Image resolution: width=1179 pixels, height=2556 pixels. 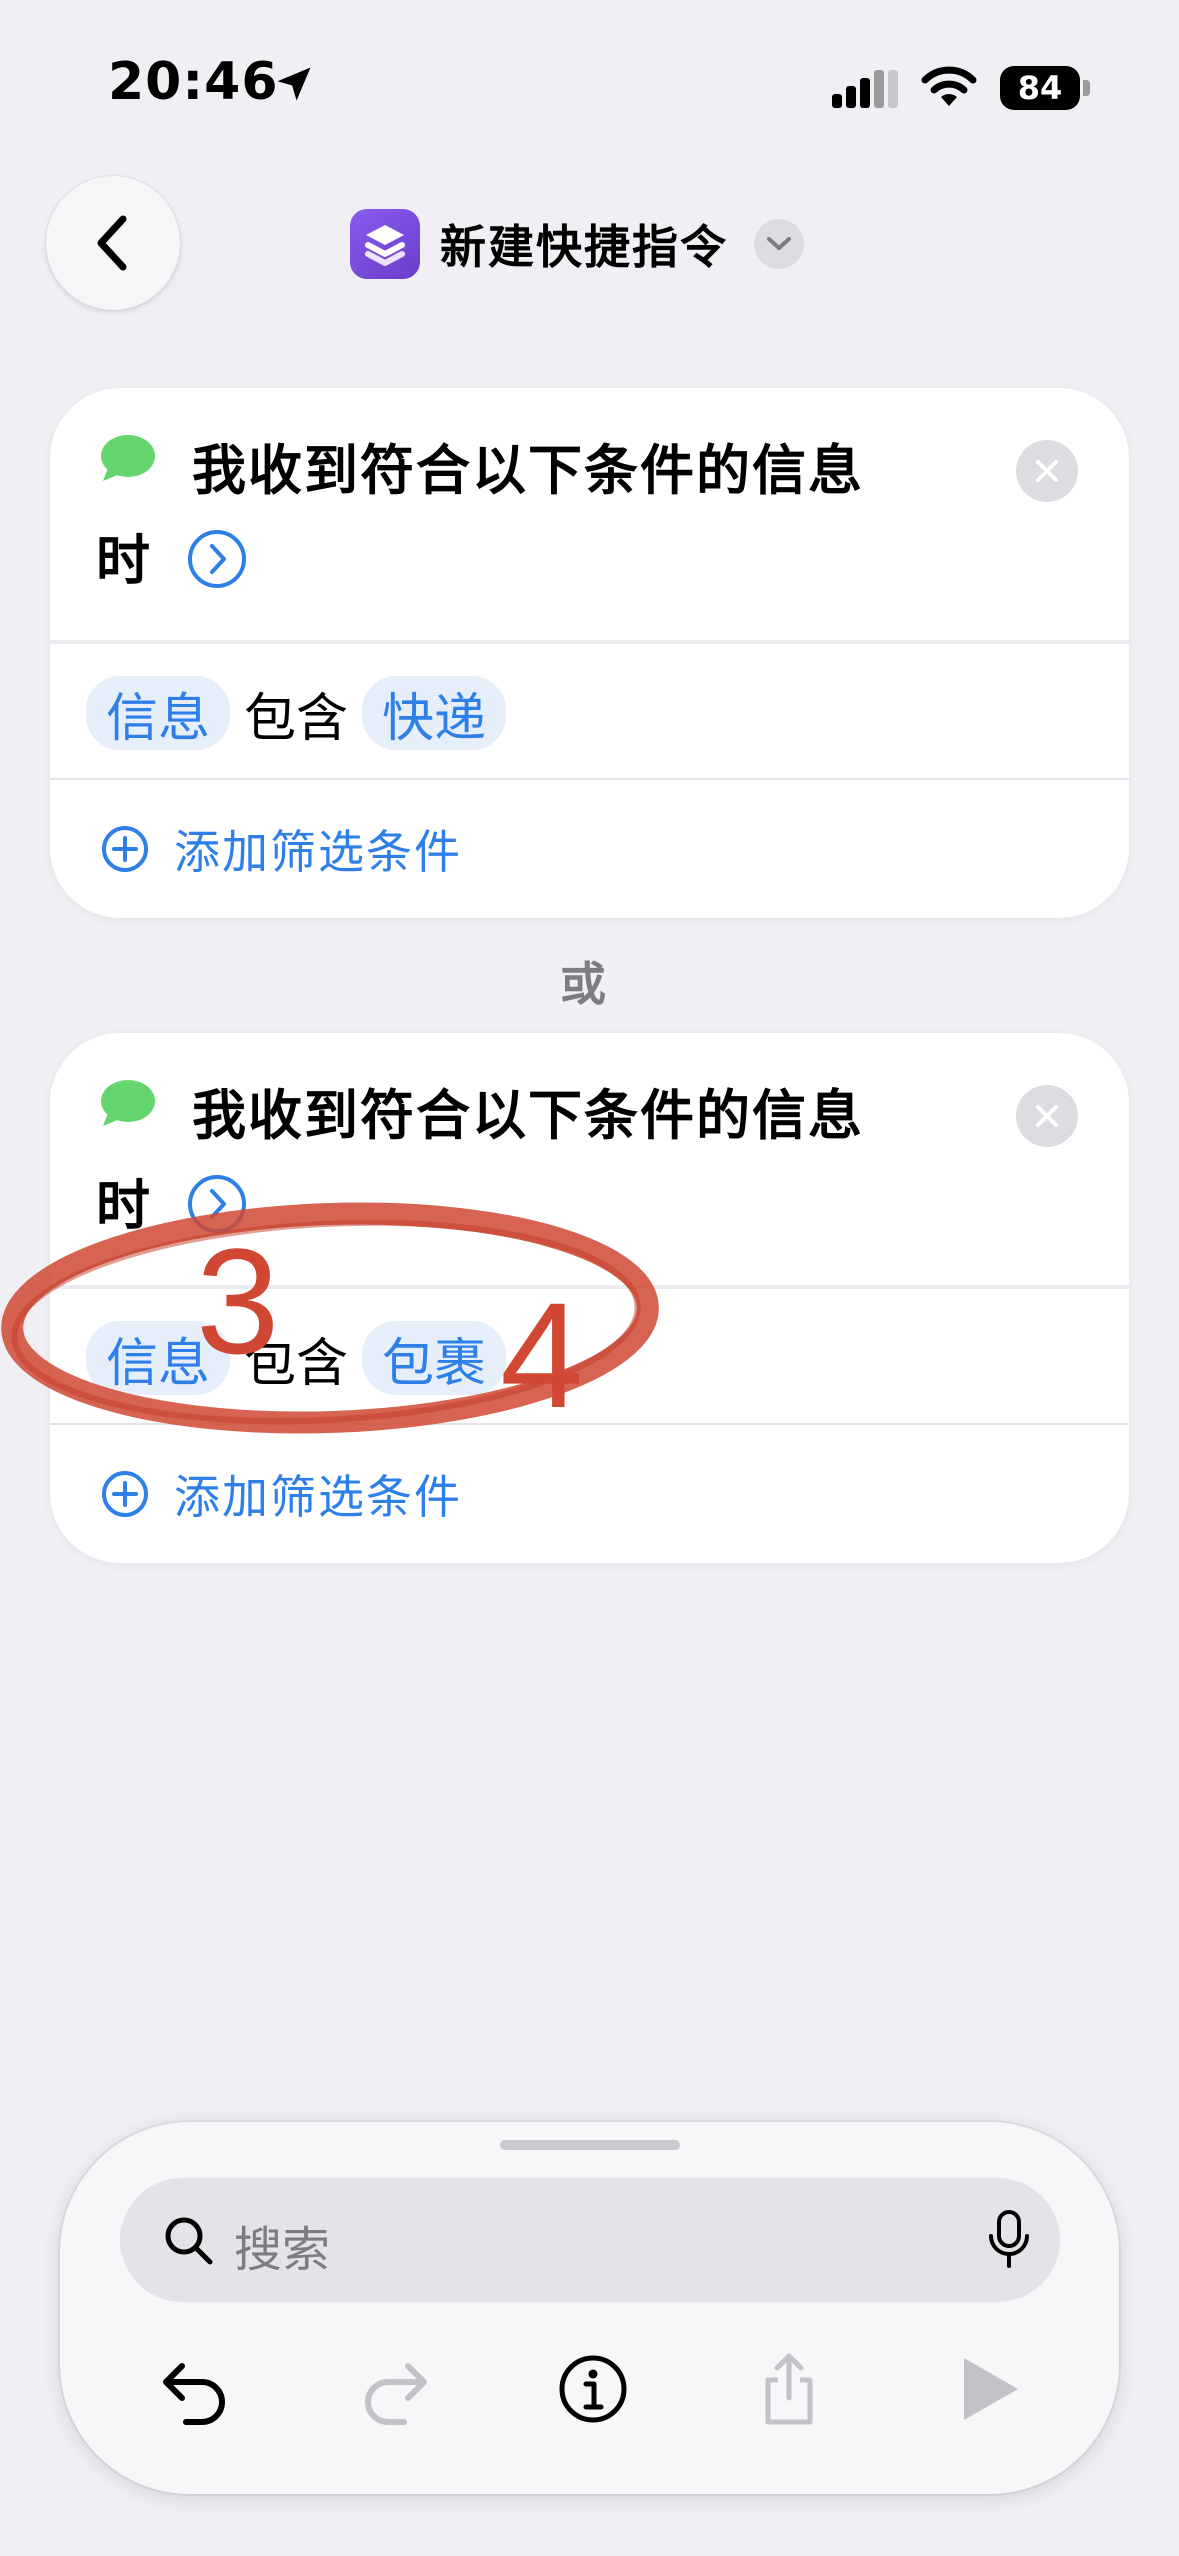 I want to click on back-button, so click(x=113, y=243).